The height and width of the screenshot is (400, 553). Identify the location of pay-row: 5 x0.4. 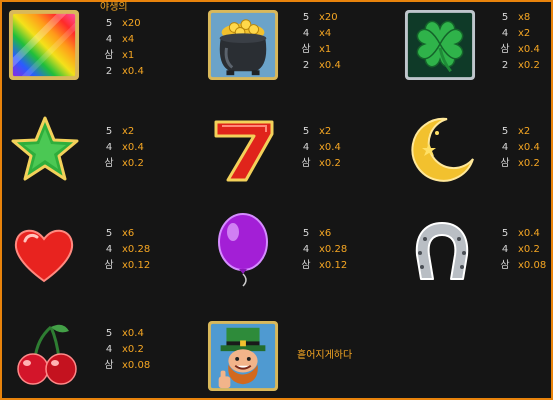
(125, 334).